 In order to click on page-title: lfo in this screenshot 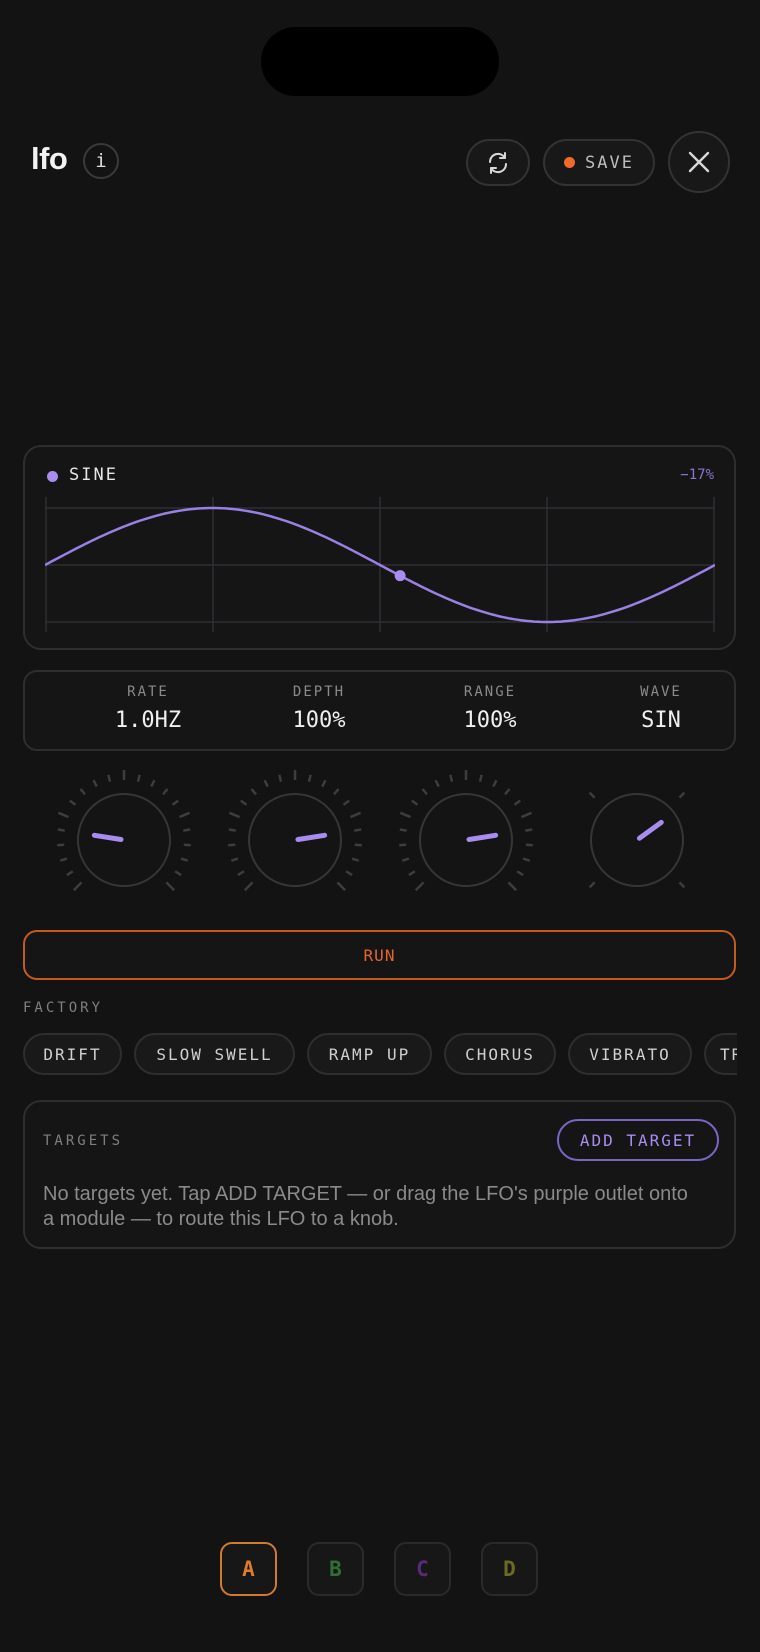, I will do `click(49, 158)`.